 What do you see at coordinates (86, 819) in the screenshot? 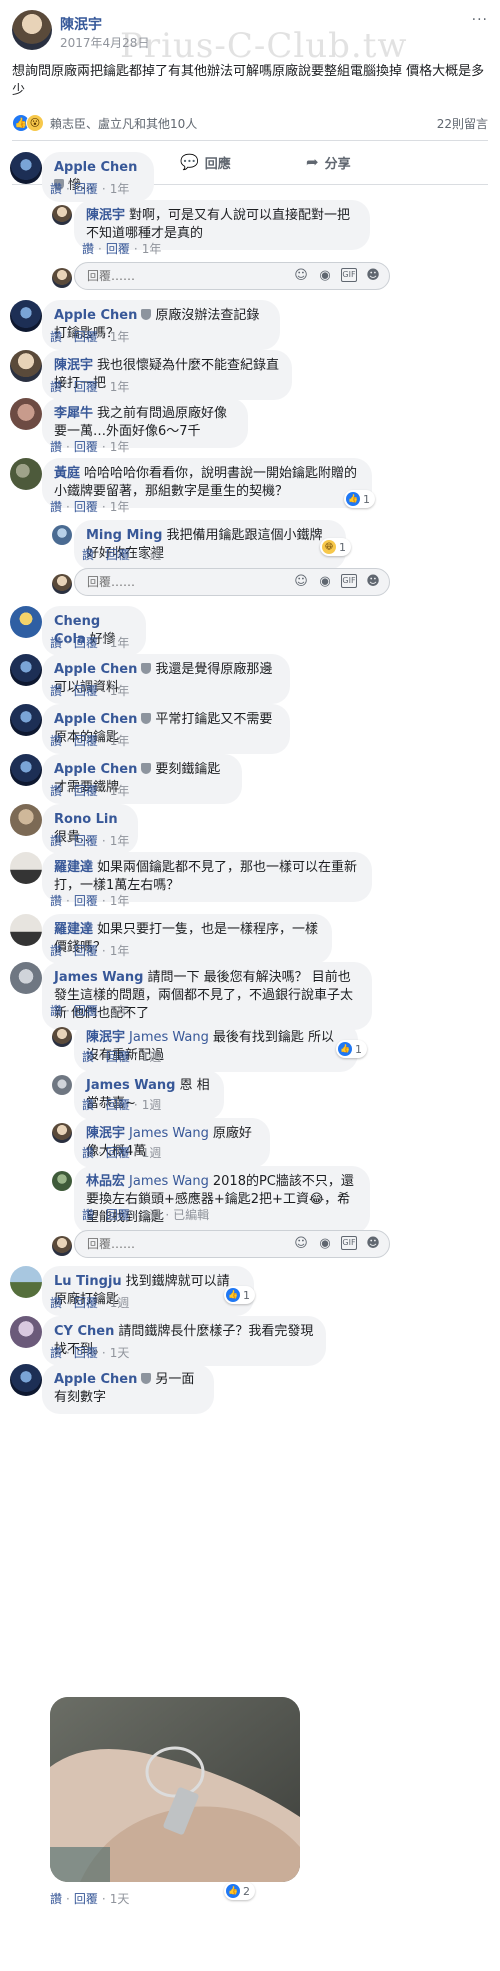
I see `commenter-name: Rono Lin` at bounding box center [86, 819].